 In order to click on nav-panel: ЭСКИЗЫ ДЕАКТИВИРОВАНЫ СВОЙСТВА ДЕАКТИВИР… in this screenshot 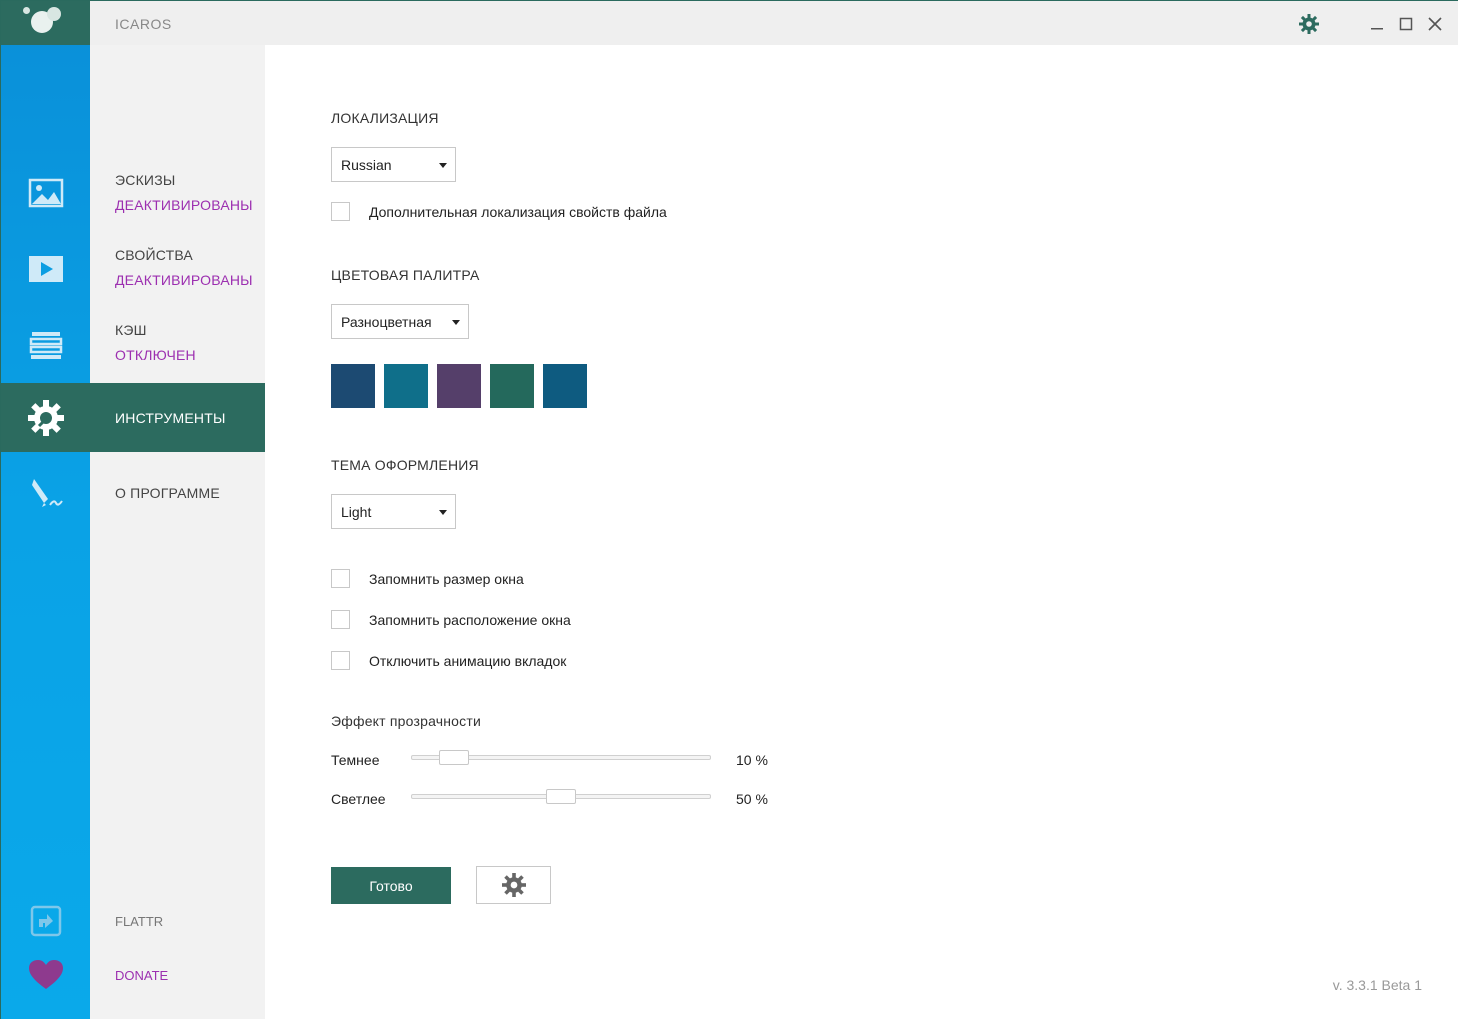, I will do `click(177, 532)`.